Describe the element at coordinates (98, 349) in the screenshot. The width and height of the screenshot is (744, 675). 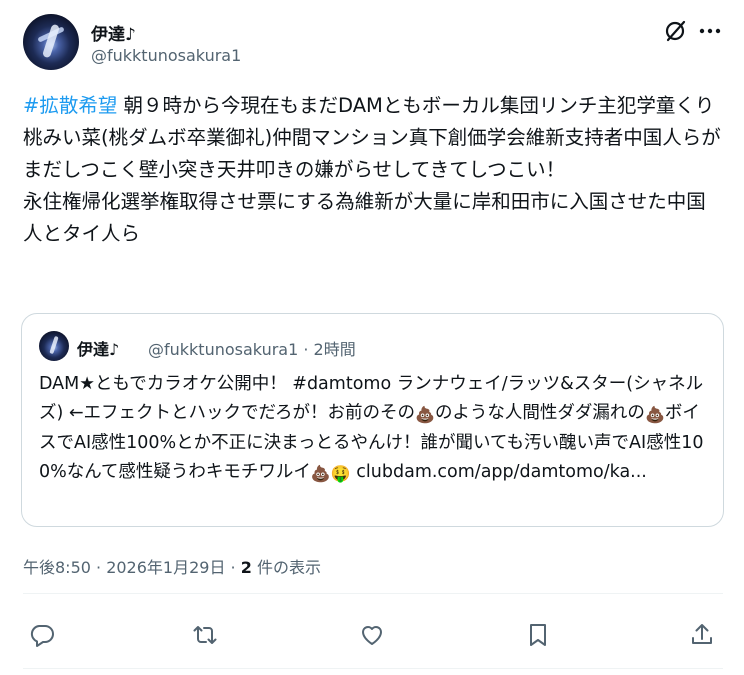
I see `quoted-display-name: 伊達♪` at that location.